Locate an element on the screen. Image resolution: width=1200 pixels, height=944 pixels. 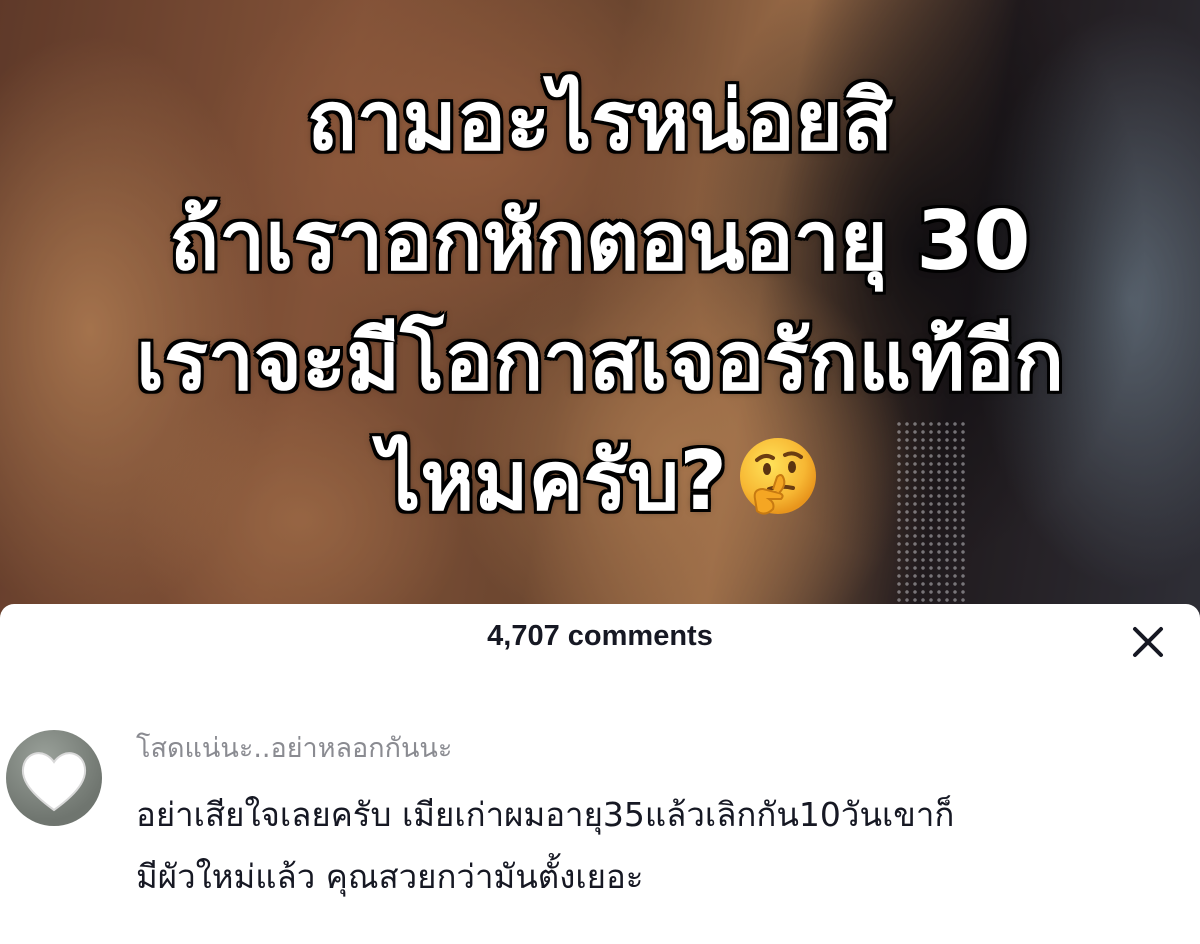
caption-line-4-wrap: ไหมครับ? is located at coordinates (600, 482).